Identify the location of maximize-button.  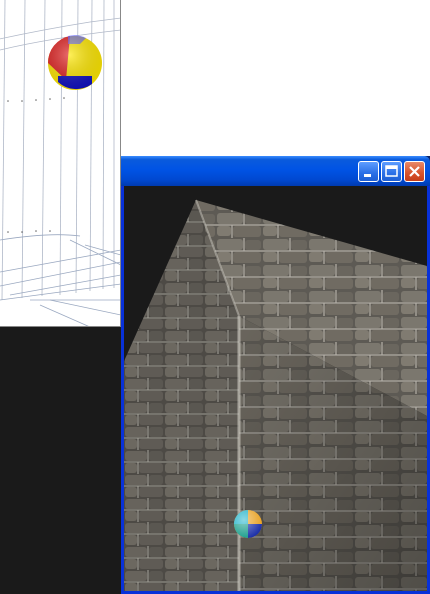
(391, 171).